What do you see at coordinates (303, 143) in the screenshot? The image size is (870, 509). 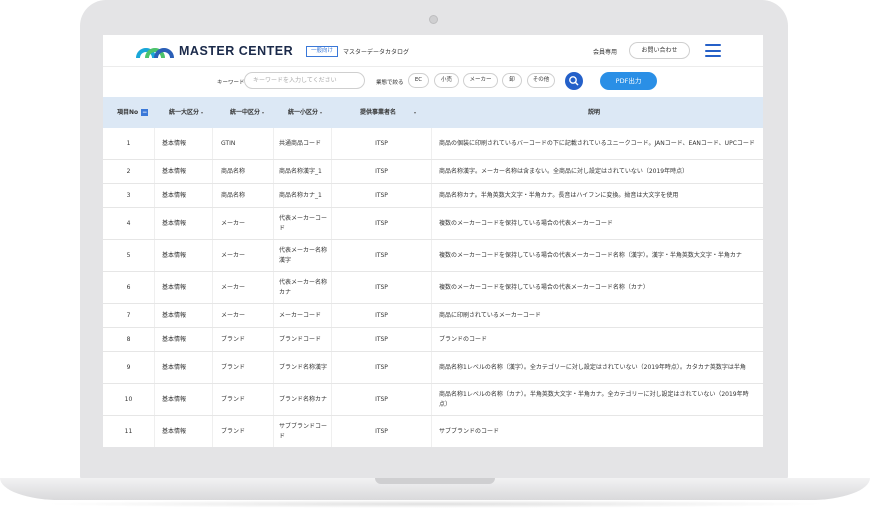 I see `cell-minor: 共通商品コード` at bounding box center [303, 143].